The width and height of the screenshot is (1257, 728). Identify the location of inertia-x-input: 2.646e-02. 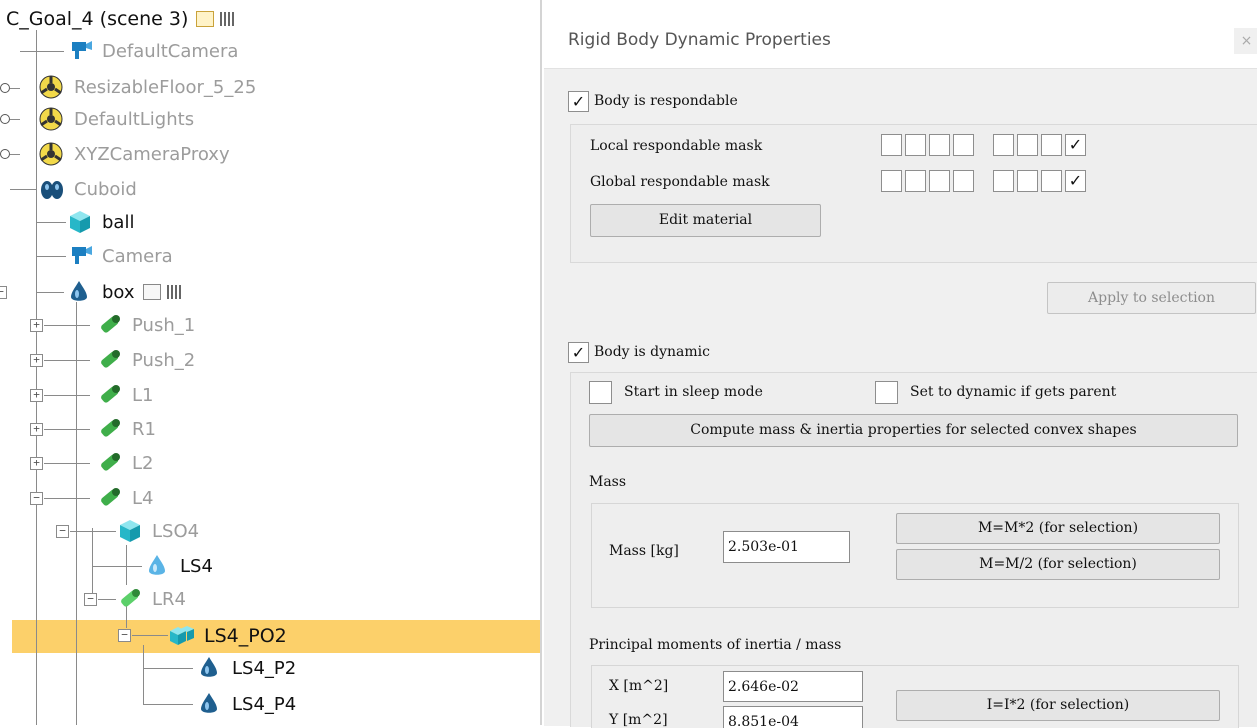
(793, 686).